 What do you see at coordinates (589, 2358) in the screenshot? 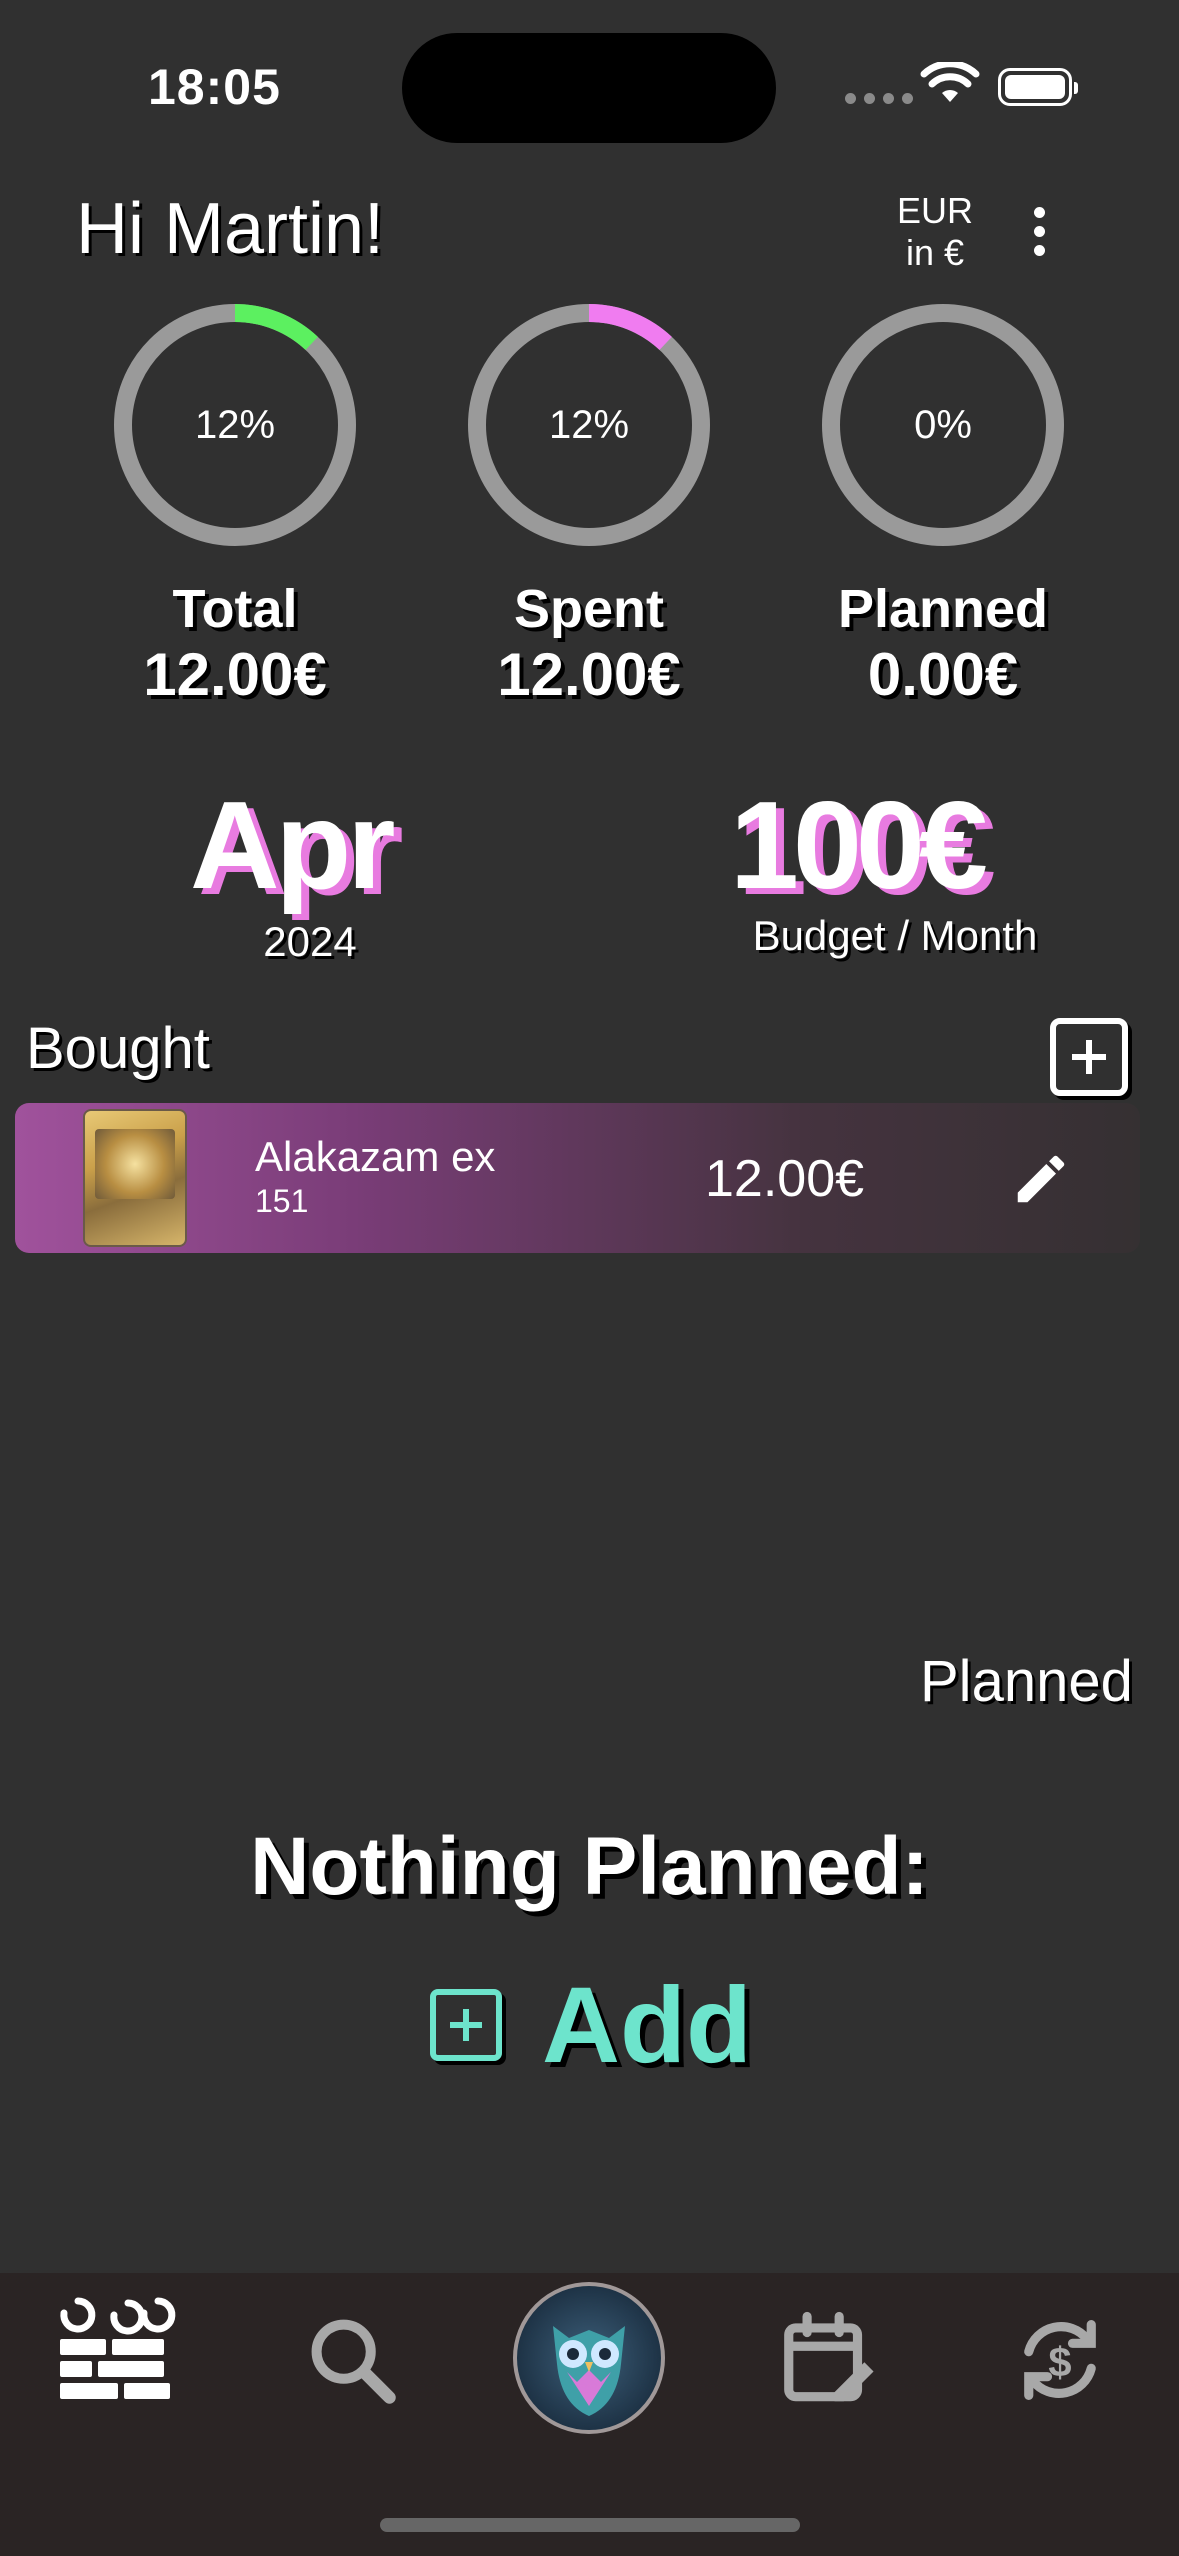
I see `owl-logo` at bounding box center [589, 2358].